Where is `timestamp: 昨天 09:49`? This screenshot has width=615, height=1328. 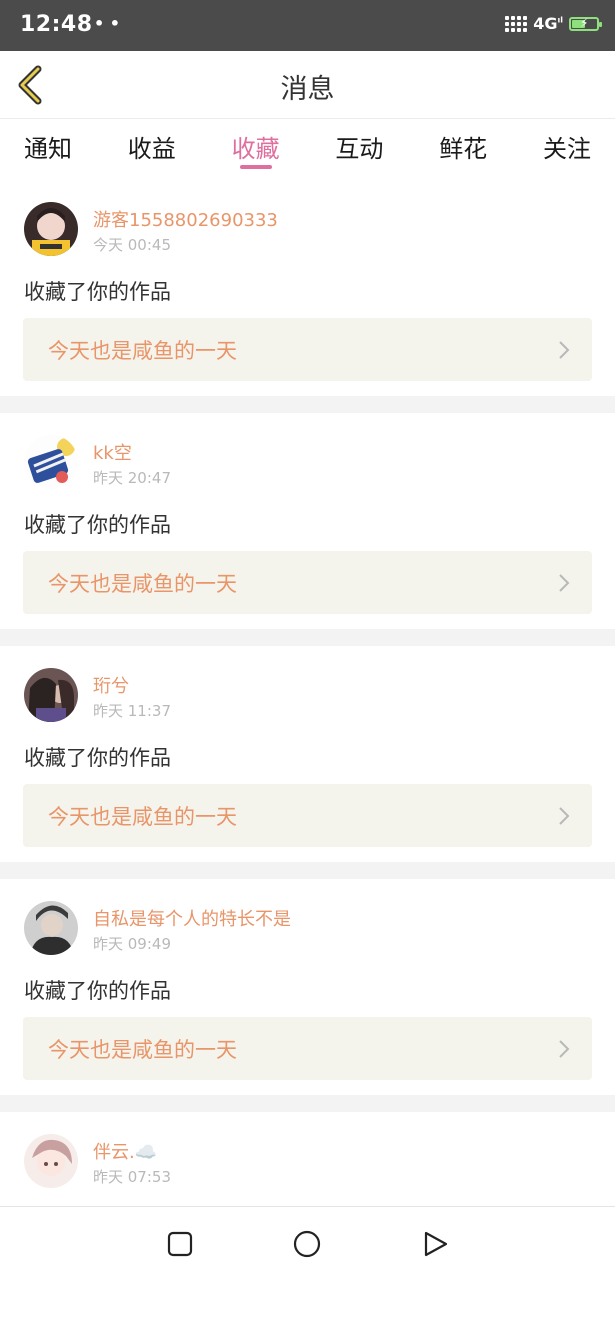
timestamp: 昨天 09:49 is located at coordinates (132, 944).